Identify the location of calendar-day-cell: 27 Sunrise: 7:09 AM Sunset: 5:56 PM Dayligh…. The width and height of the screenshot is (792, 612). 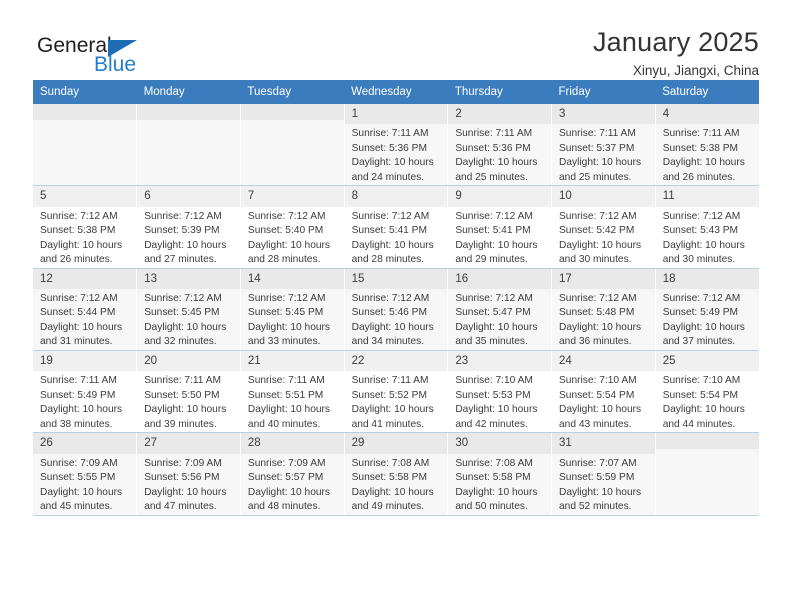
(188, 474).